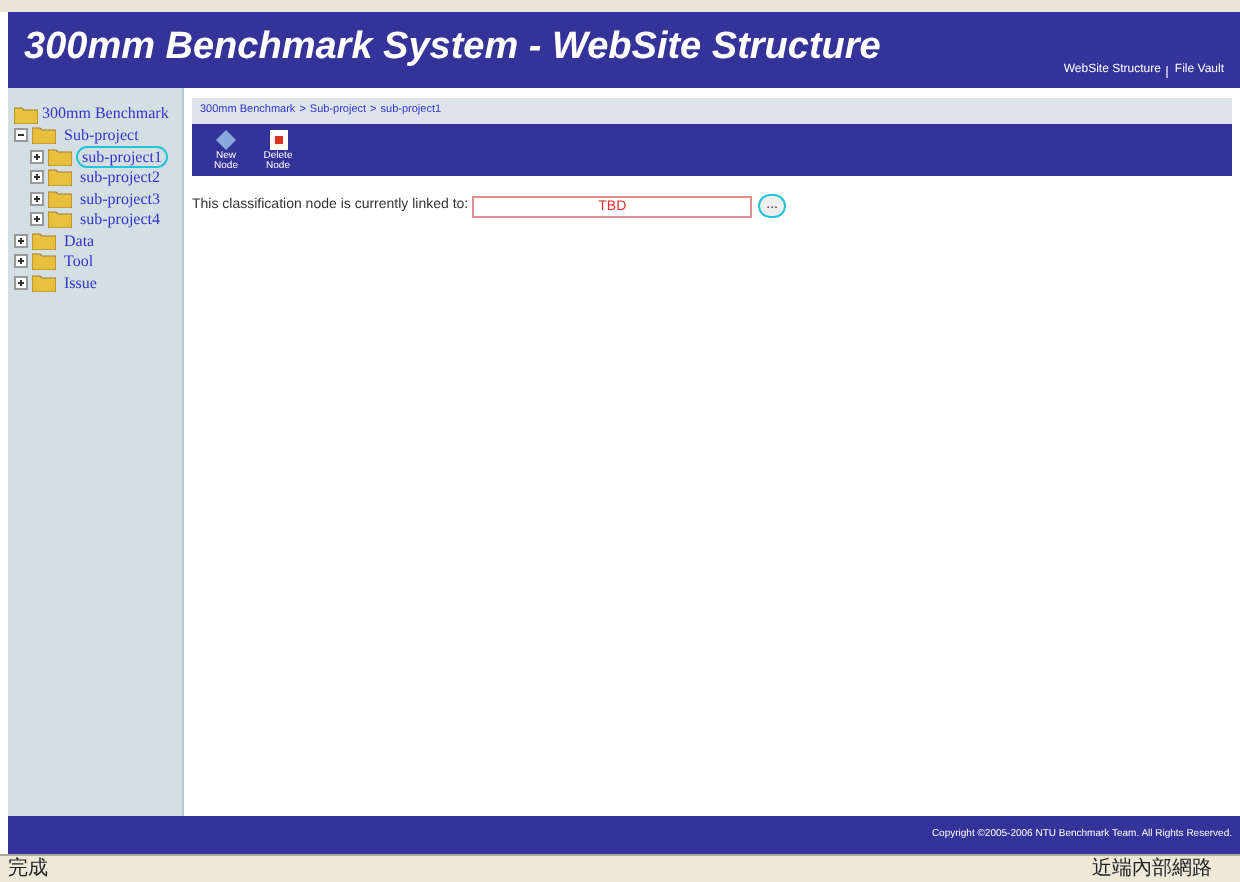 This screenshot has width=1240, height=882. I want to click on tree-item: Data, so click(79, 240).